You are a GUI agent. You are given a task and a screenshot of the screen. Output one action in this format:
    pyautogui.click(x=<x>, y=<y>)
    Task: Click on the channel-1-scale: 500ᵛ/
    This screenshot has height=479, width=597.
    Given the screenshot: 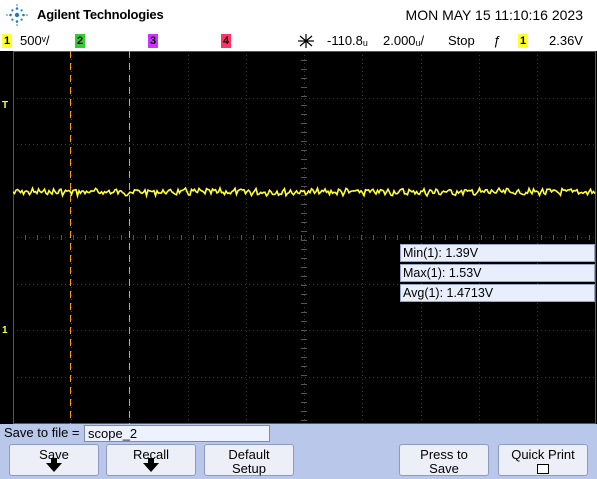 What is the action you would take?
    pyautogui.click(x=35, y=40)
    